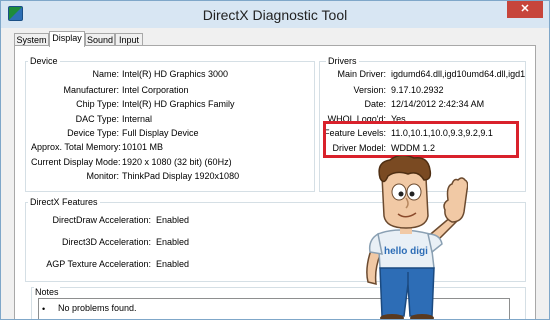  I want to click on monitor-label: Monitor:, so click(102, 176).